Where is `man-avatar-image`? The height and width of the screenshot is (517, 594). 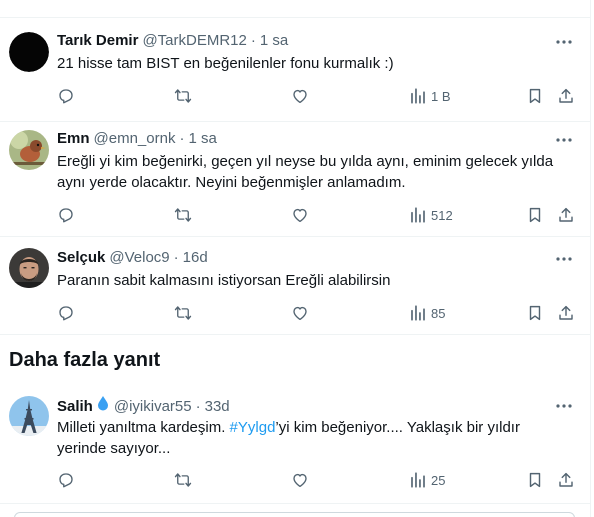 man-avatar-image is located at coordinates (29, 268).